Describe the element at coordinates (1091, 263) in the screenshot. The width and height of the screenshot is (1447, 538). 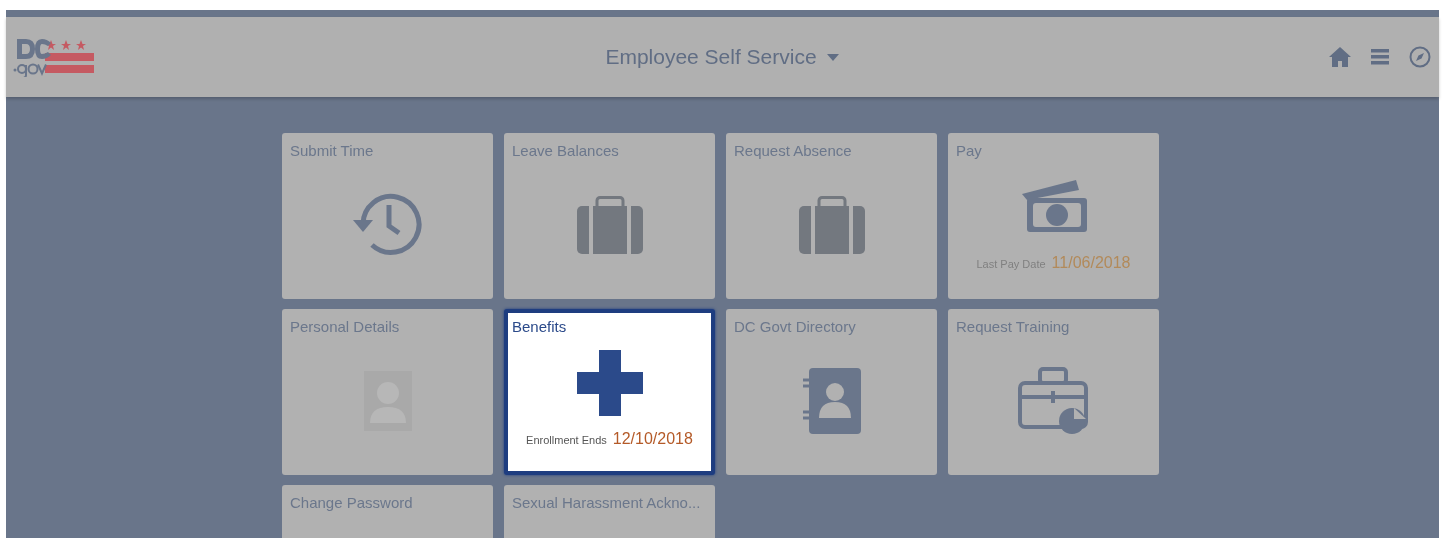
I see `info-date: 11/06/2018` at that location.